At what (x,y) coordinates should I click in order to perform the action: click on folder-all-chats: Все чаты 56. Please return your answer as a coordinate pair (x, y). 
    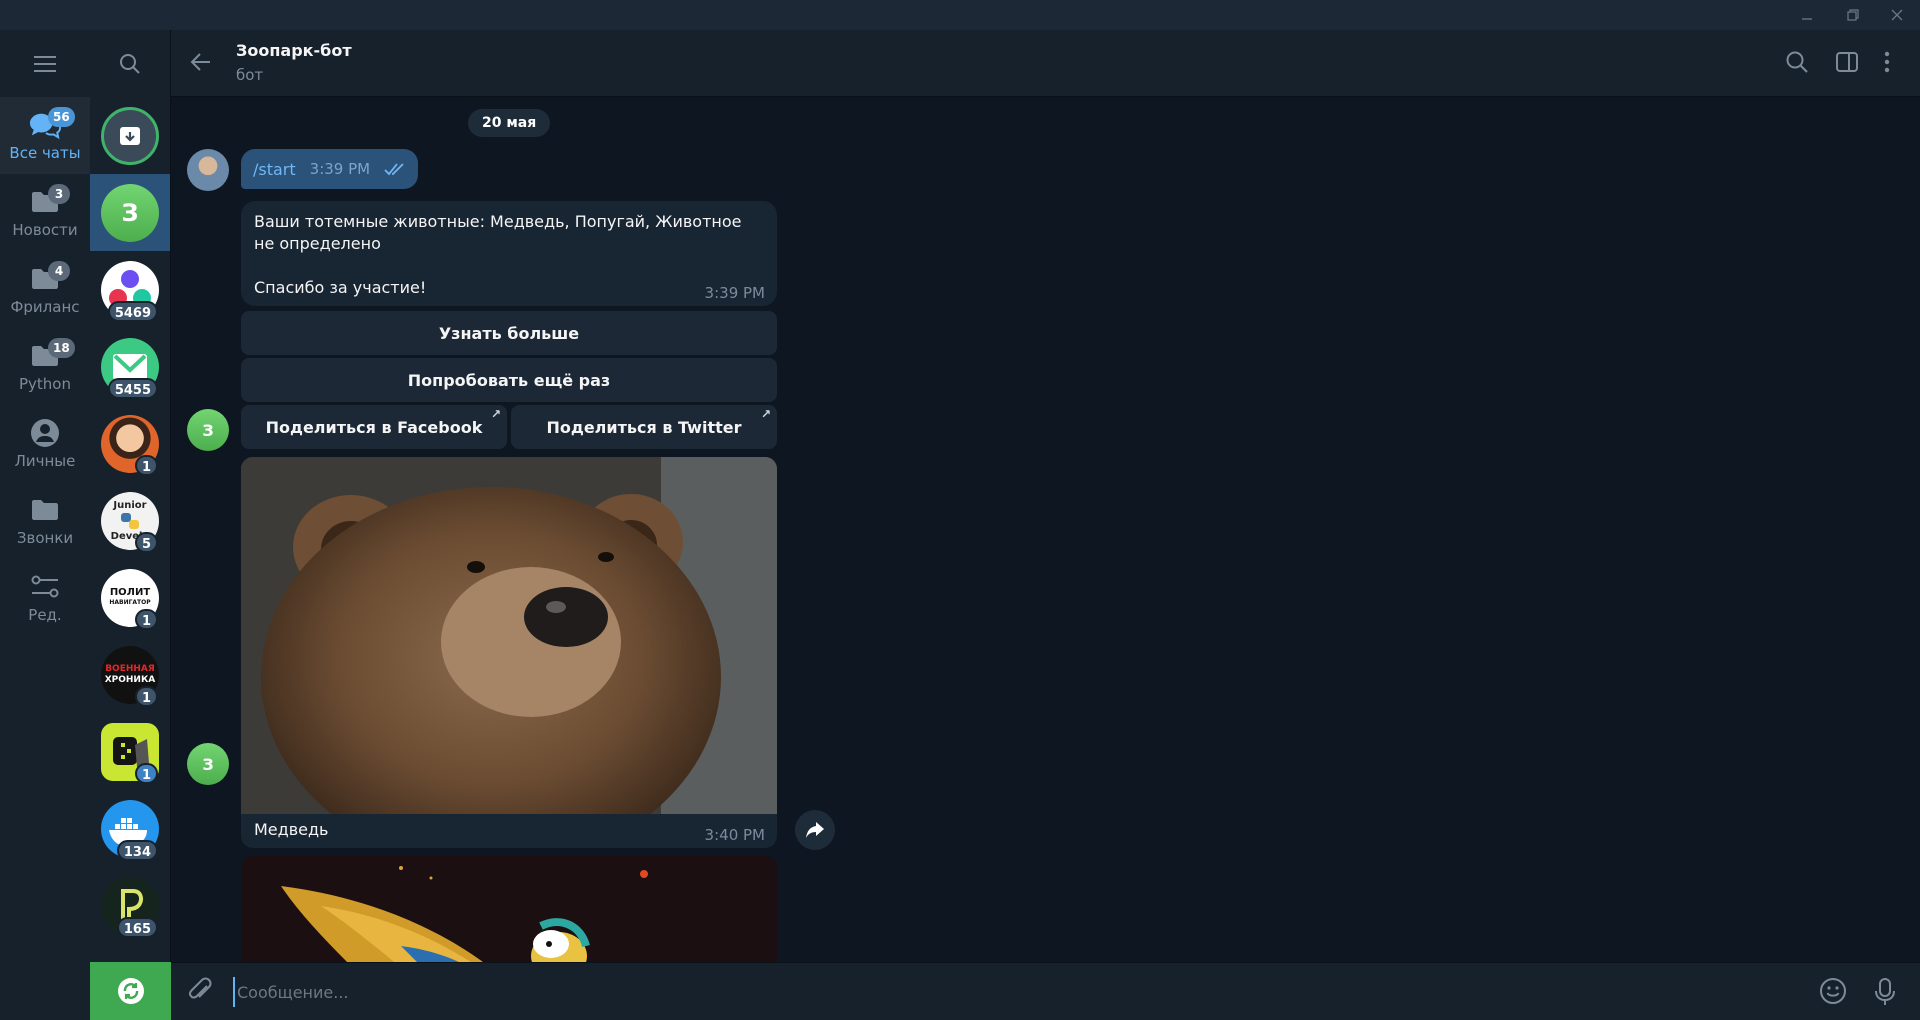
    Looking at the image, I should click on (45, 135).